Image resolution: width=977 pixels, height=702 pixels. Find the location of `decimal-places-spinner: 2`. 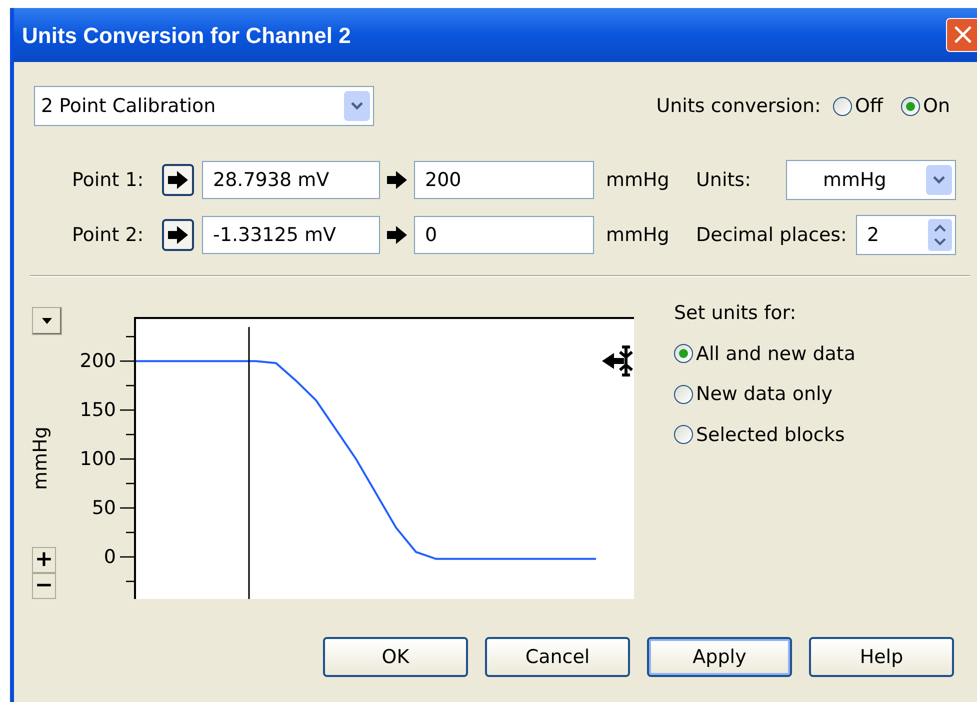

decimal-places-spinner: 2 is located at coordinates (906, 235).